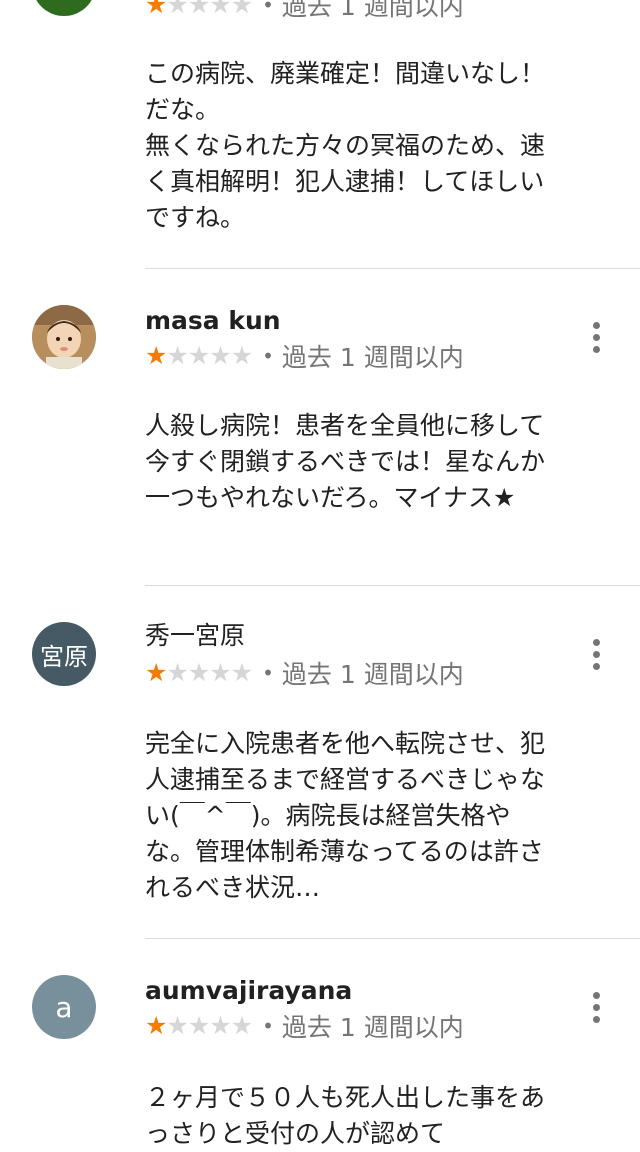 The height and width of the screenshot is (1152, 640). Describe the element at coordinates (195, 636) in the screenshot. I see `reviewer-name: 秀一宮原` at that location.